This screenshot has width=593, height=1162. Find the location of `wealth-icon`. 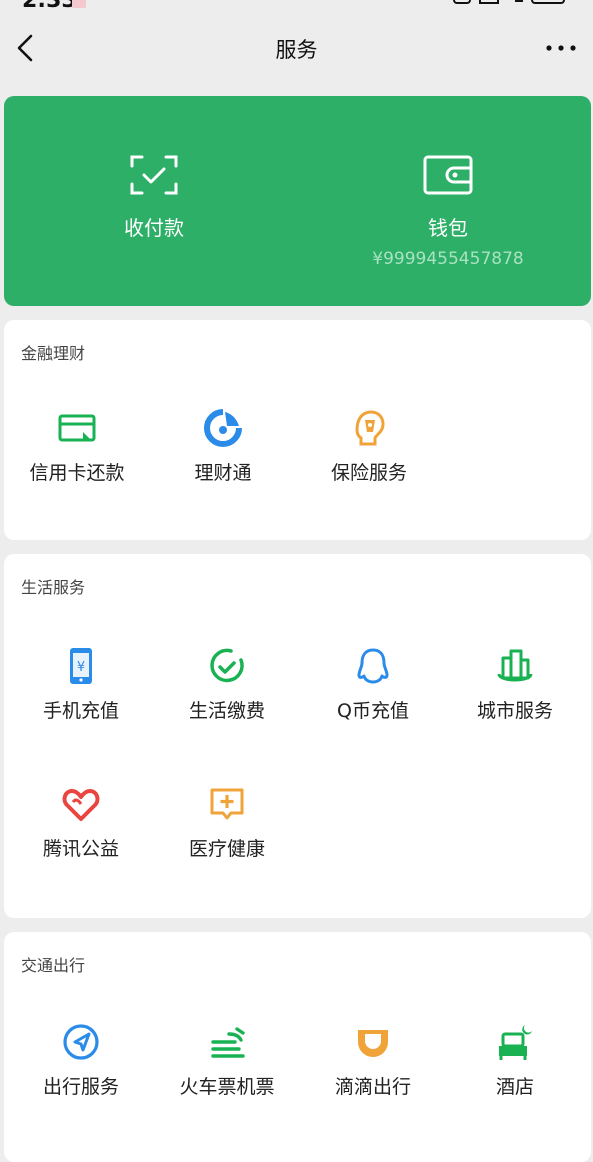

wealth-icon is located at coordinates (223, 428).